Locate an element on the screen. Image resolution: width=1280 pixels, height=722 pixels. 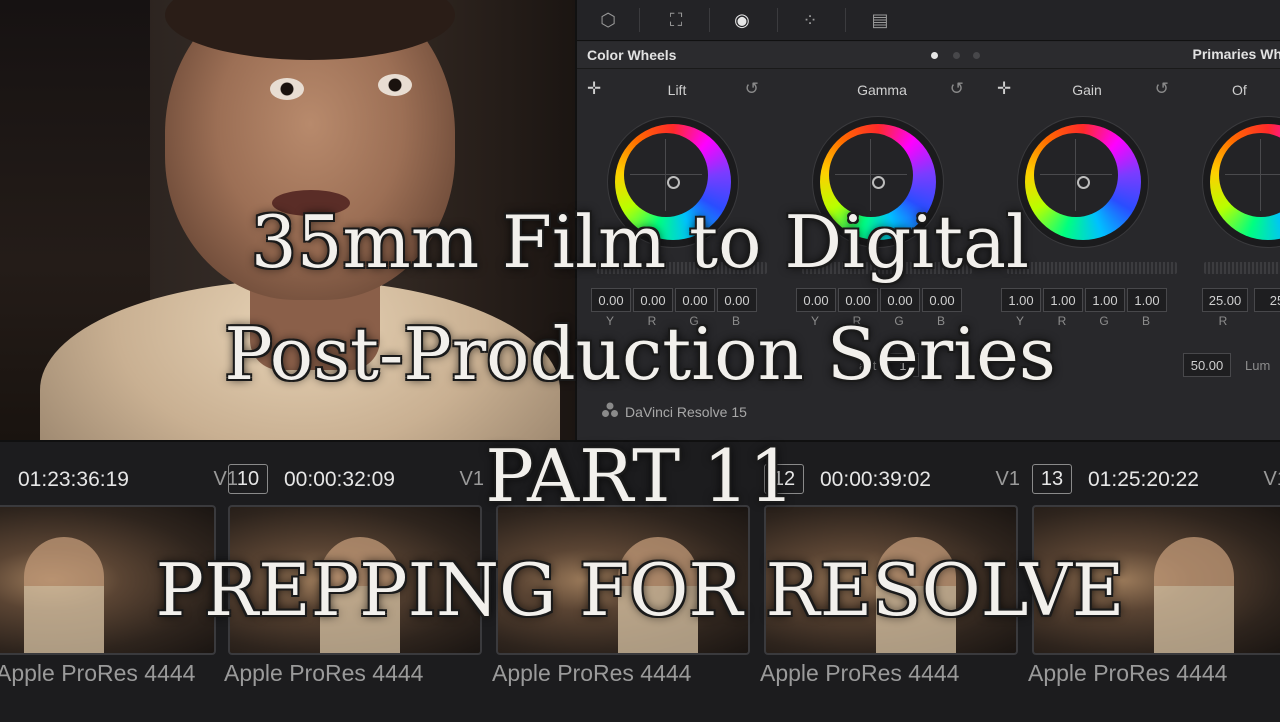
value-field: 25.00 is located at coordinates (1225, 300).